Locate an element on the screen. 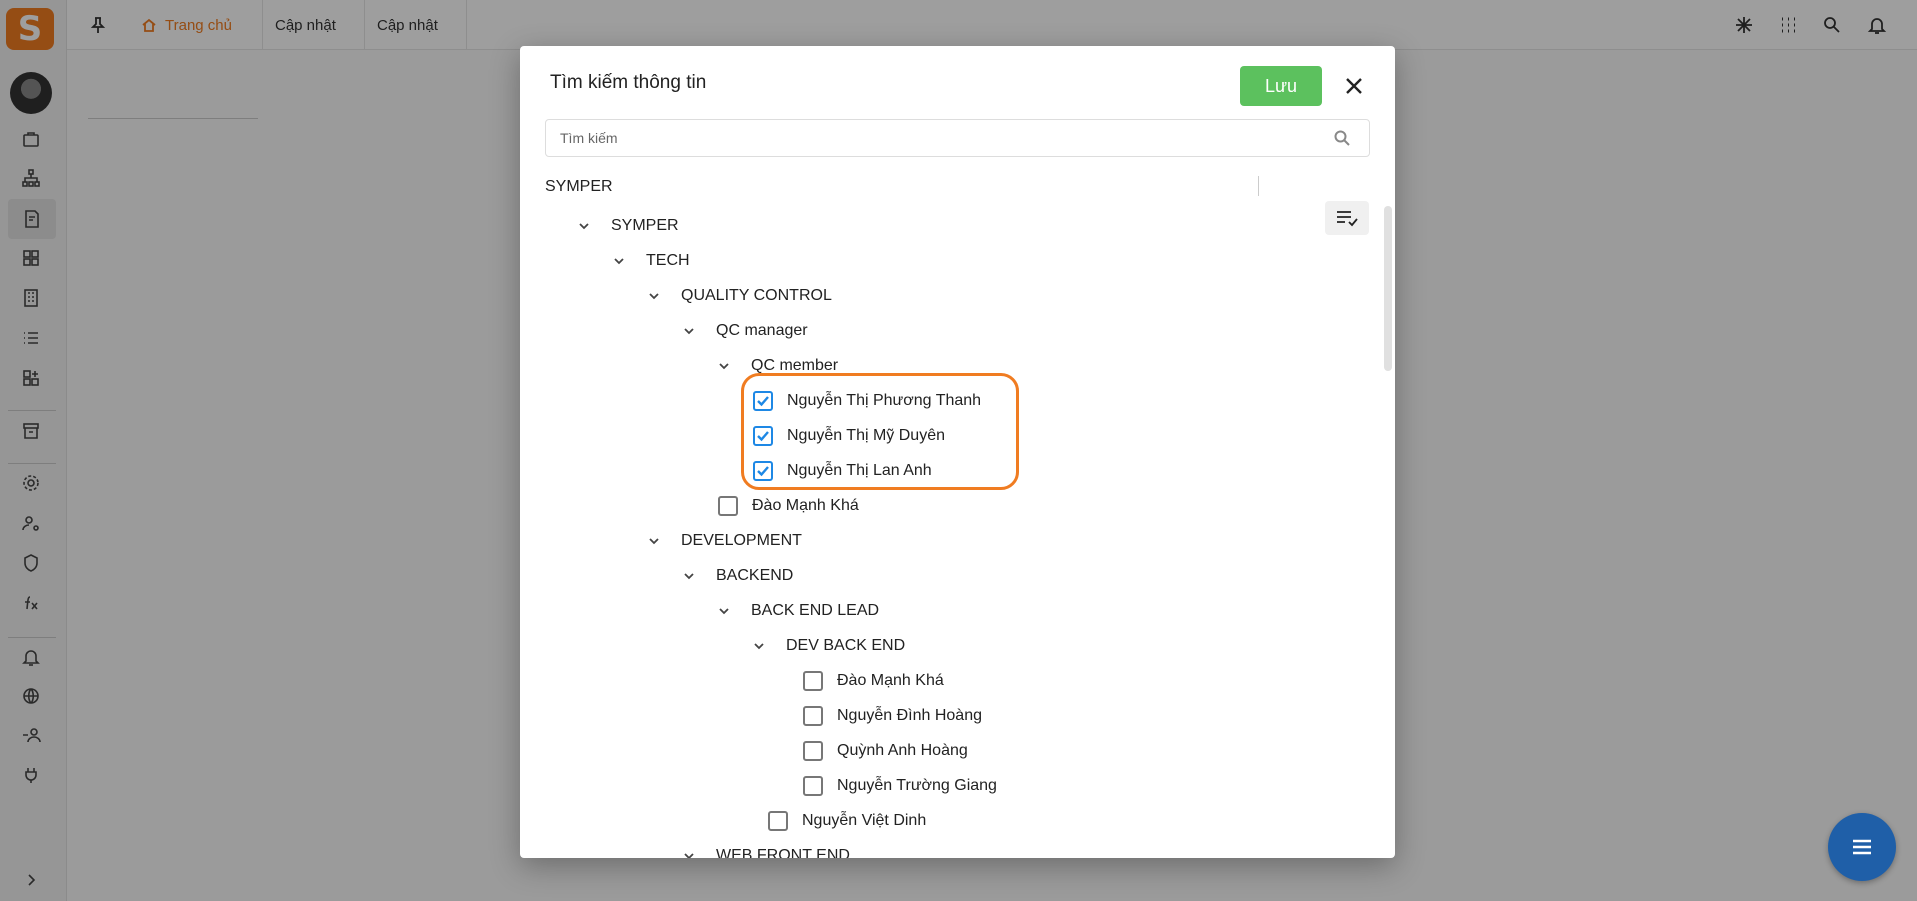 The image size is (1917, 901). tree-group-node: DEVELOPMENT is located at coordinates (724, 541).